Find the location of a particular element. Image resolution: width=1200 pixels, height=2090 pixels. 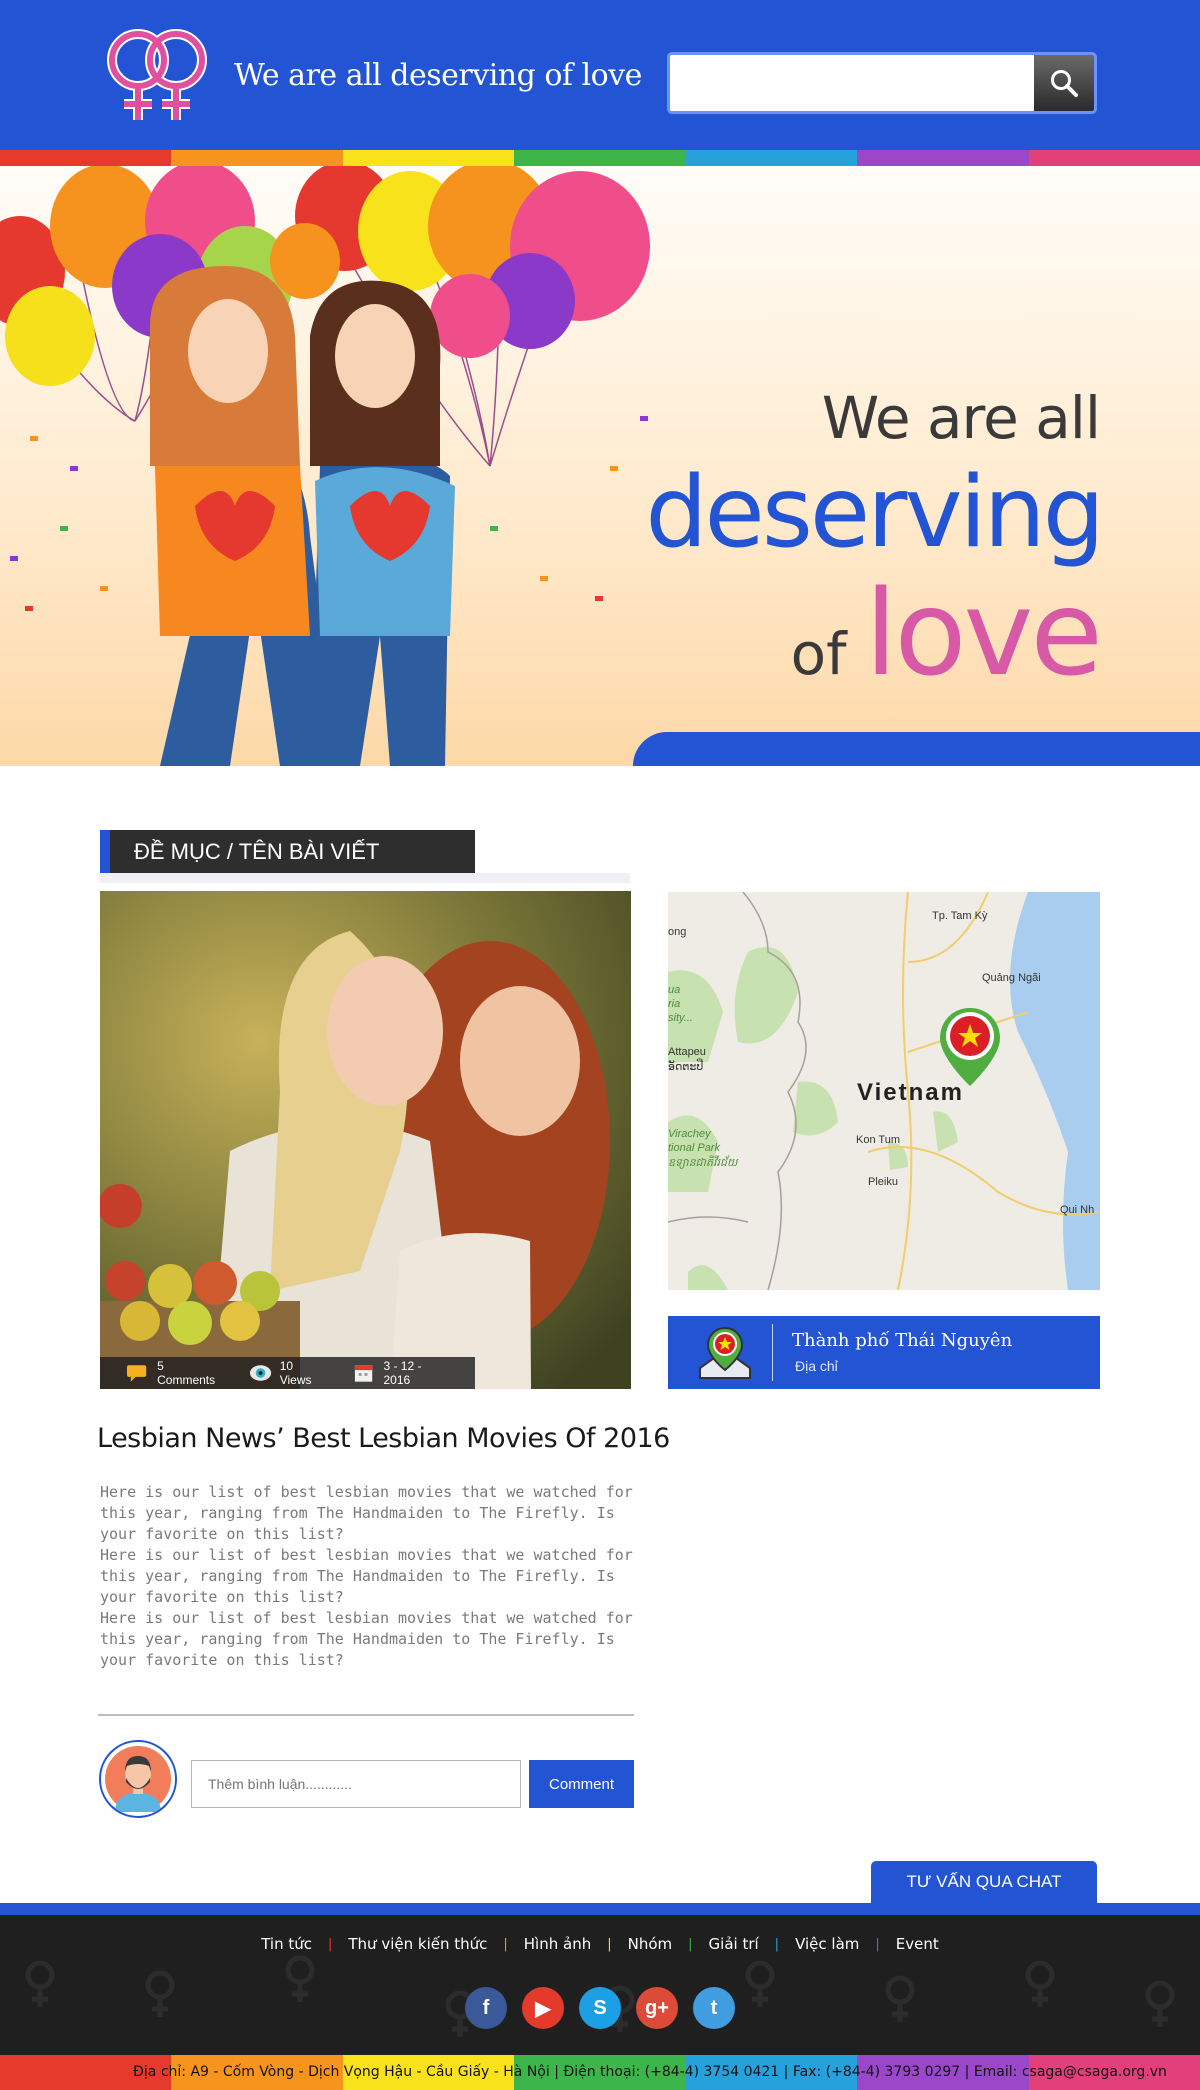

footer-nav-link: Hình ảnh is located at coordinates (557, 1944).